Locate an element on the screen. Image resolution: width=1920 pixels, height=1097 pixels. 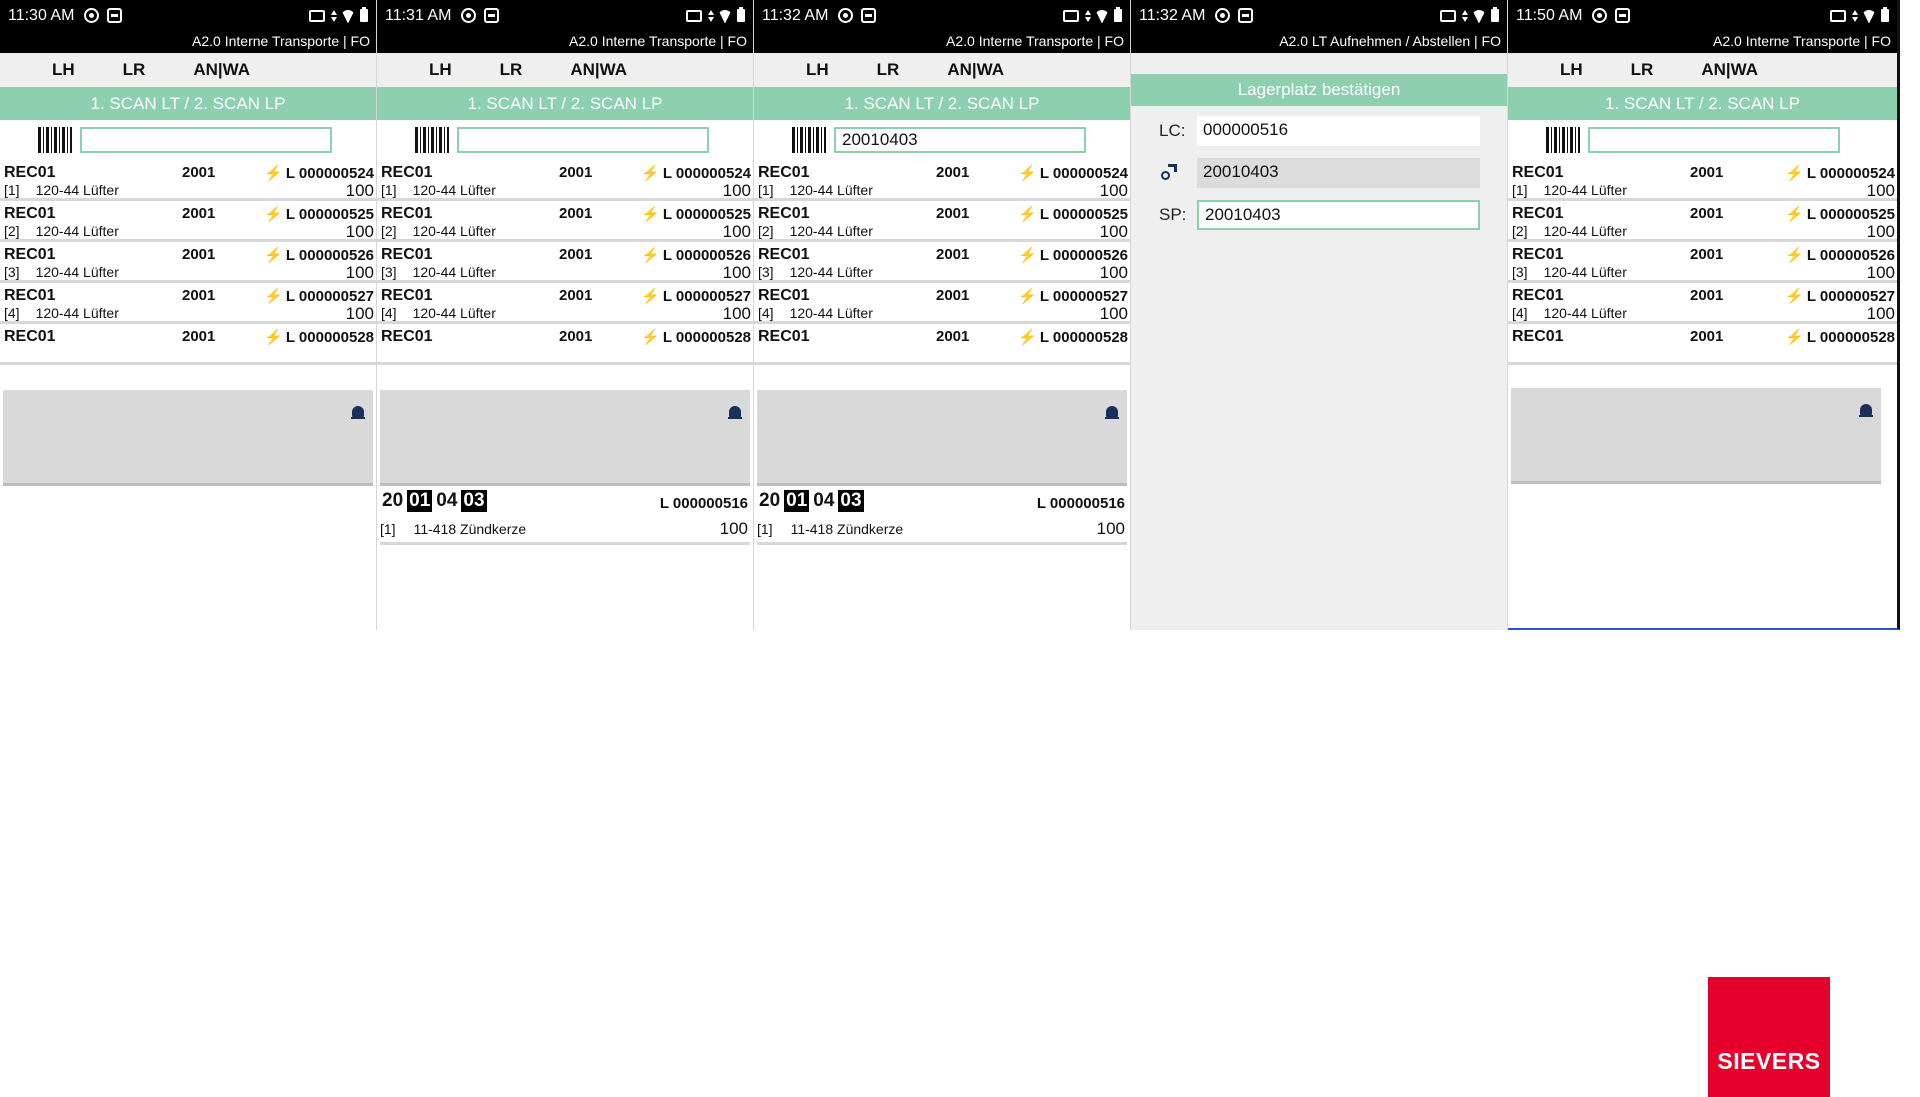
selected-lc: L 000000516 is located at coordinates (1080, 503).